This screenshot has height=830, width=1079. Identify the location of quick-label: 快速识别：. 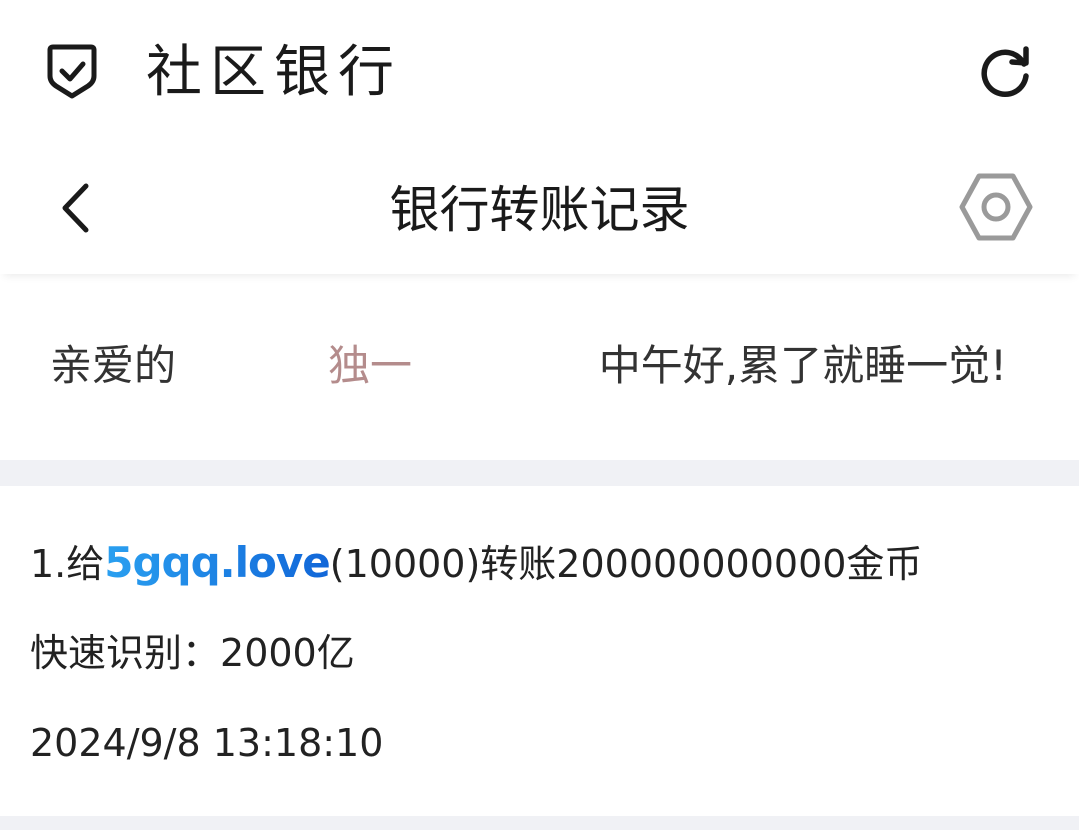
(125, 653).